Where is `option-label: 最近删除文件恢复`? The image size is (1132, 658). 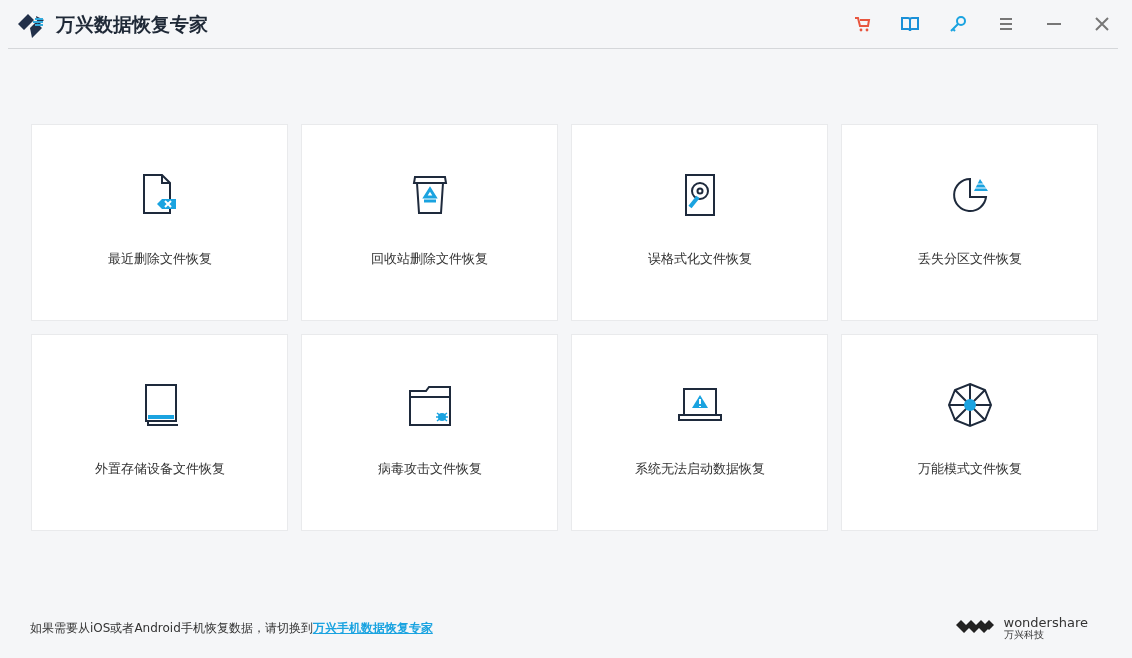
option-label: 最近删除文件恢复 is located at coordinates (159, 259).